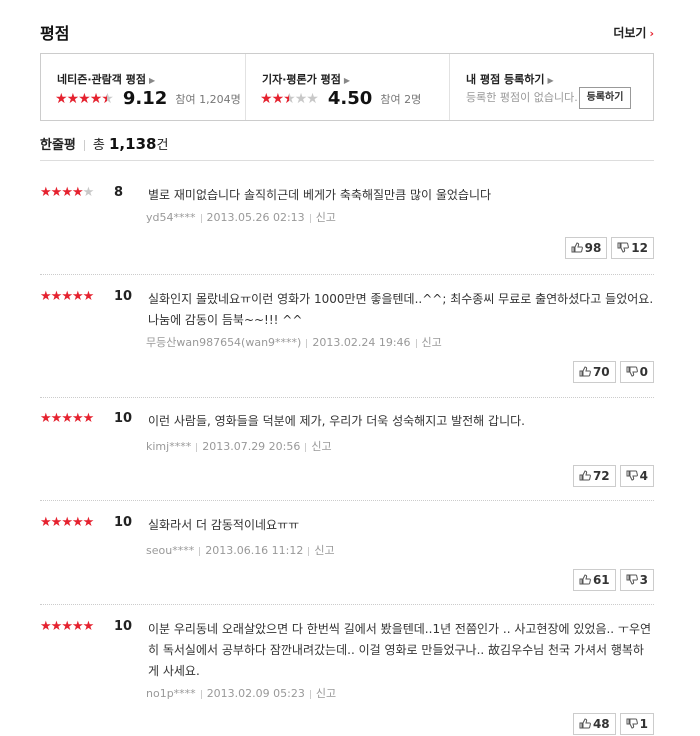 The height and width of the screenshot is (736, 700). I want to click on dislike-button: 12, so click(632, 248).